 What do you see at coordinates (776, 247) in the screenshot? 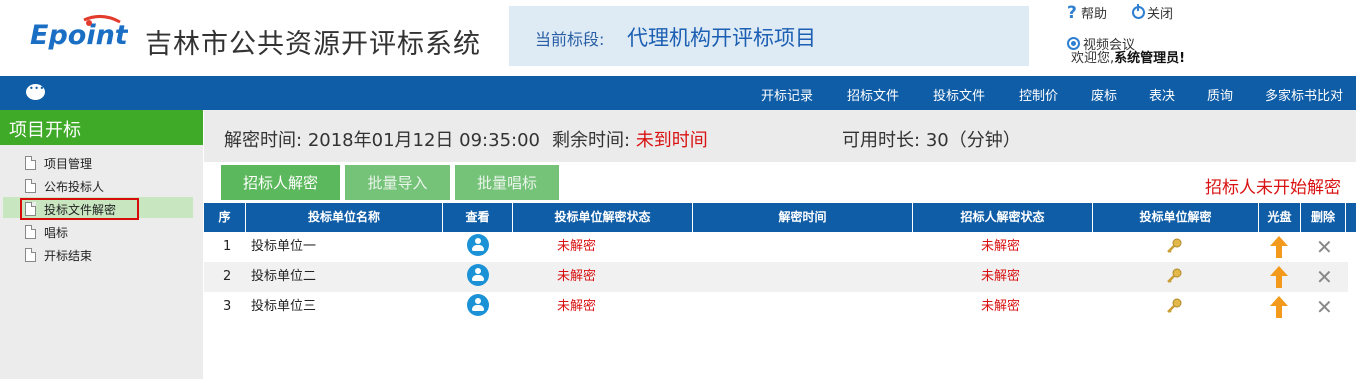
I see `table-row: 1 投标单位一 未解密 未解密 ✕` at bounding box center [776, 247].